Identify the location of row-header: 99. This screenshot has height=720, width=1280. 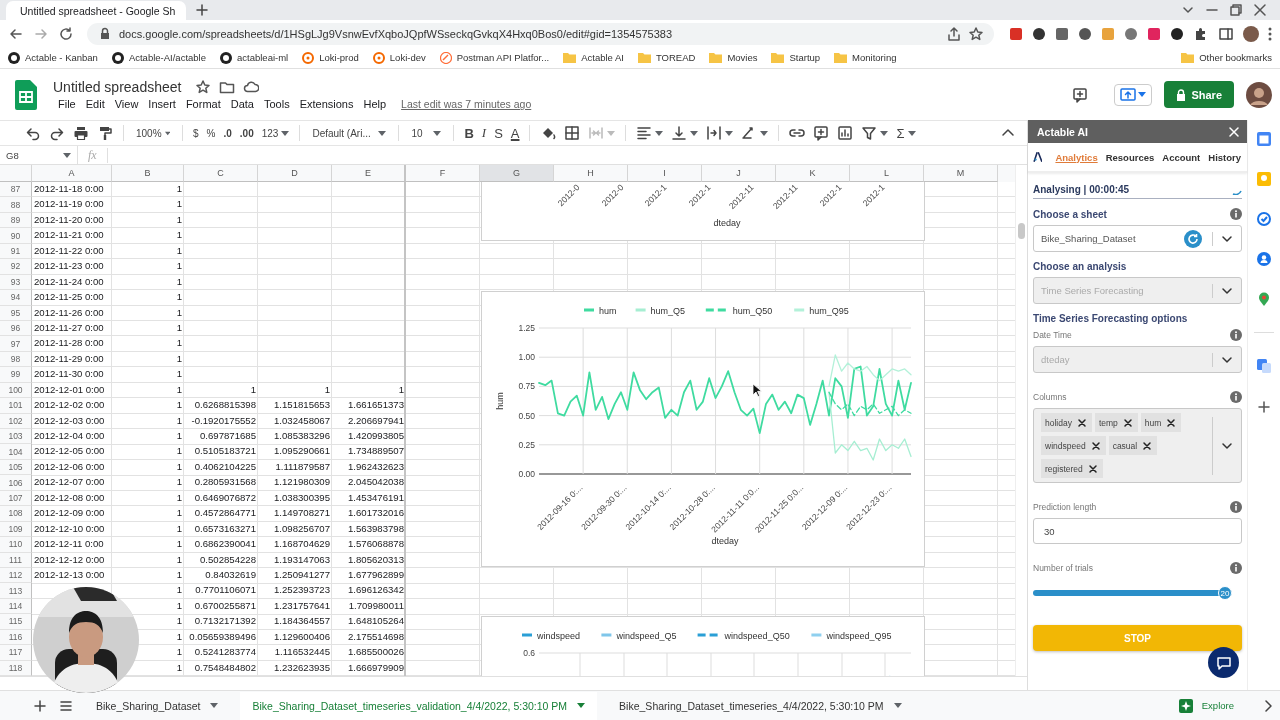
(16, 375).